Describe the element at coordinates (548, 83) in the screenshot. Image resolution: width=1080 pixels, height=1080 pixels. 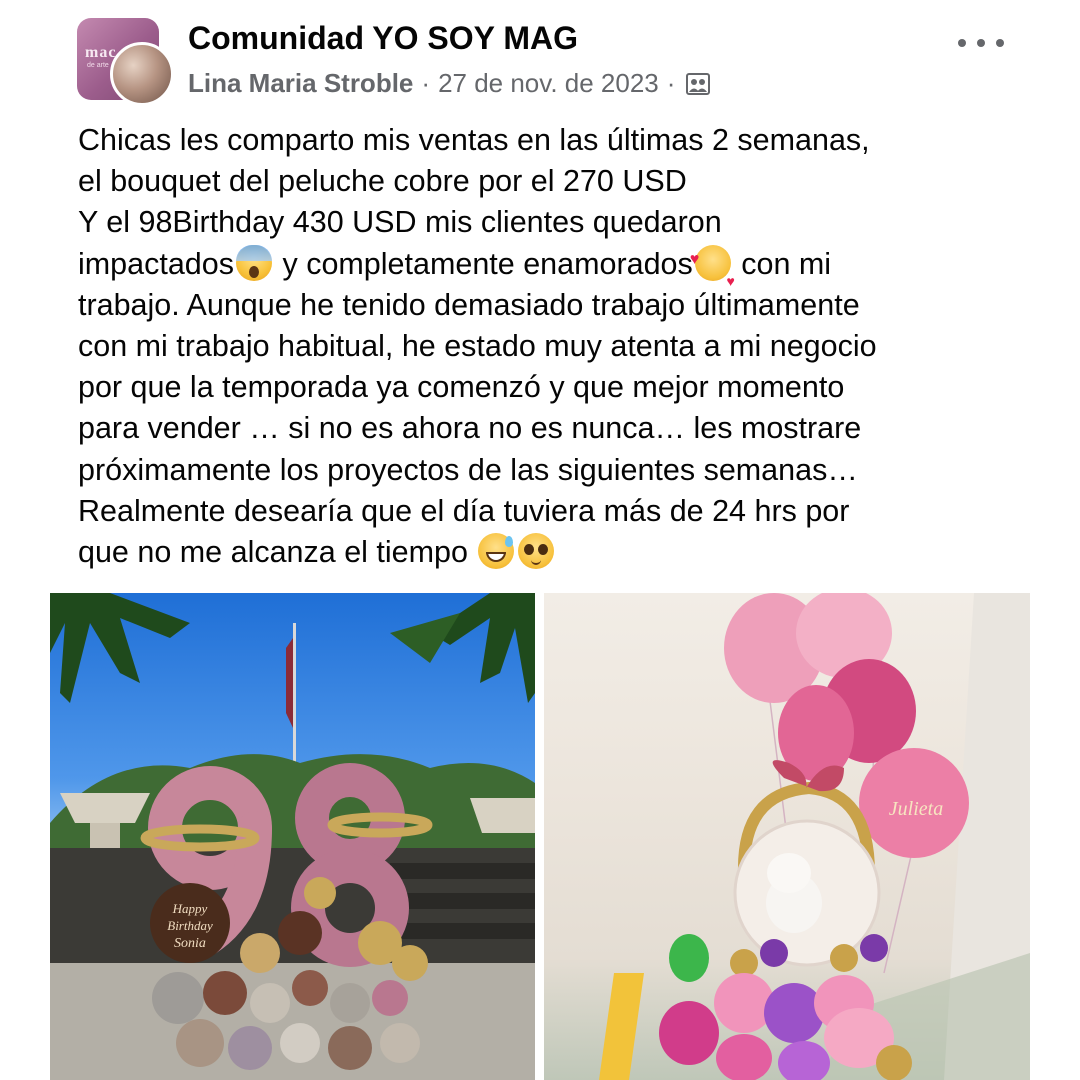
I see `post-date-link: 27 de nov. de 2023` at that location.